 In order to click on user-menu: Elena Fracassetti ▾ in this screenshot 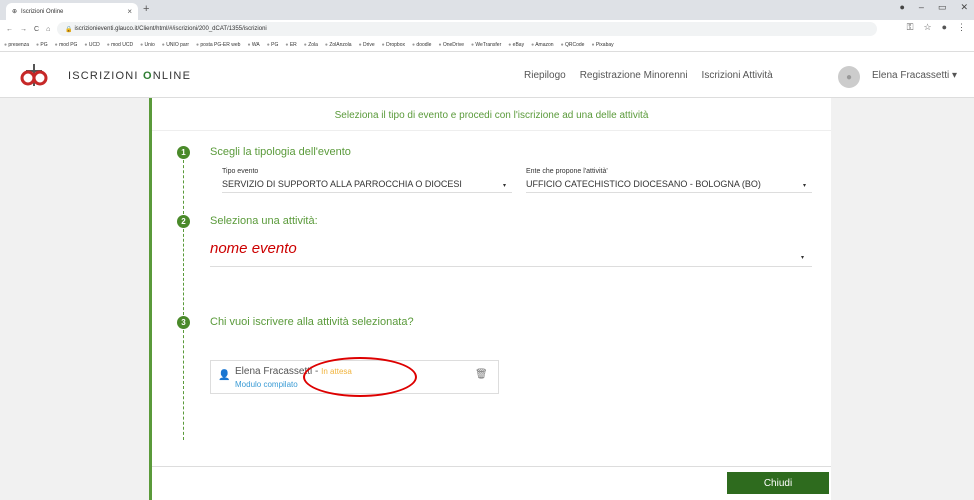, I will do `click(914, 75)`.